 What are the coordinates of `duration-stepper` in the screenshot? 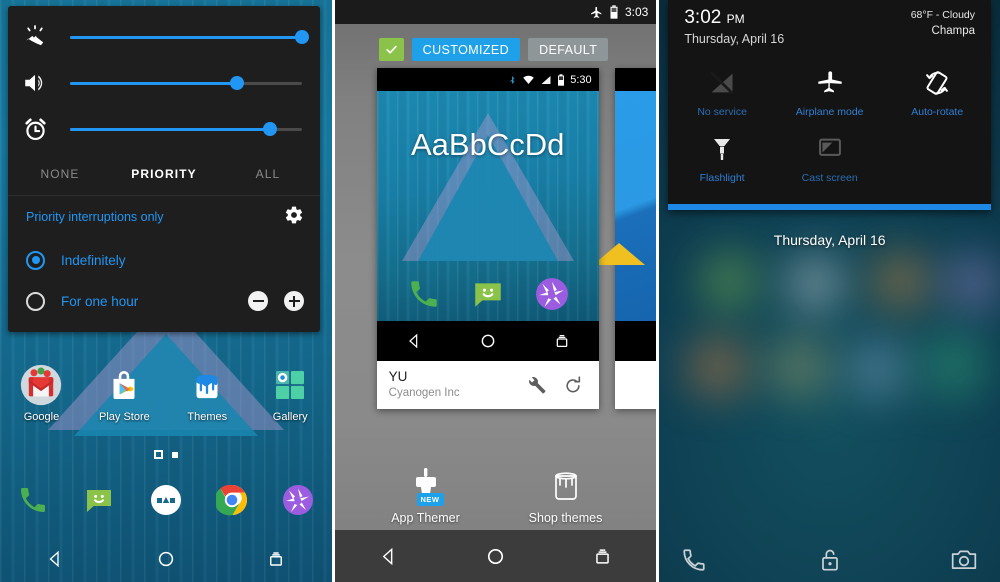 It's located at (276, 301).